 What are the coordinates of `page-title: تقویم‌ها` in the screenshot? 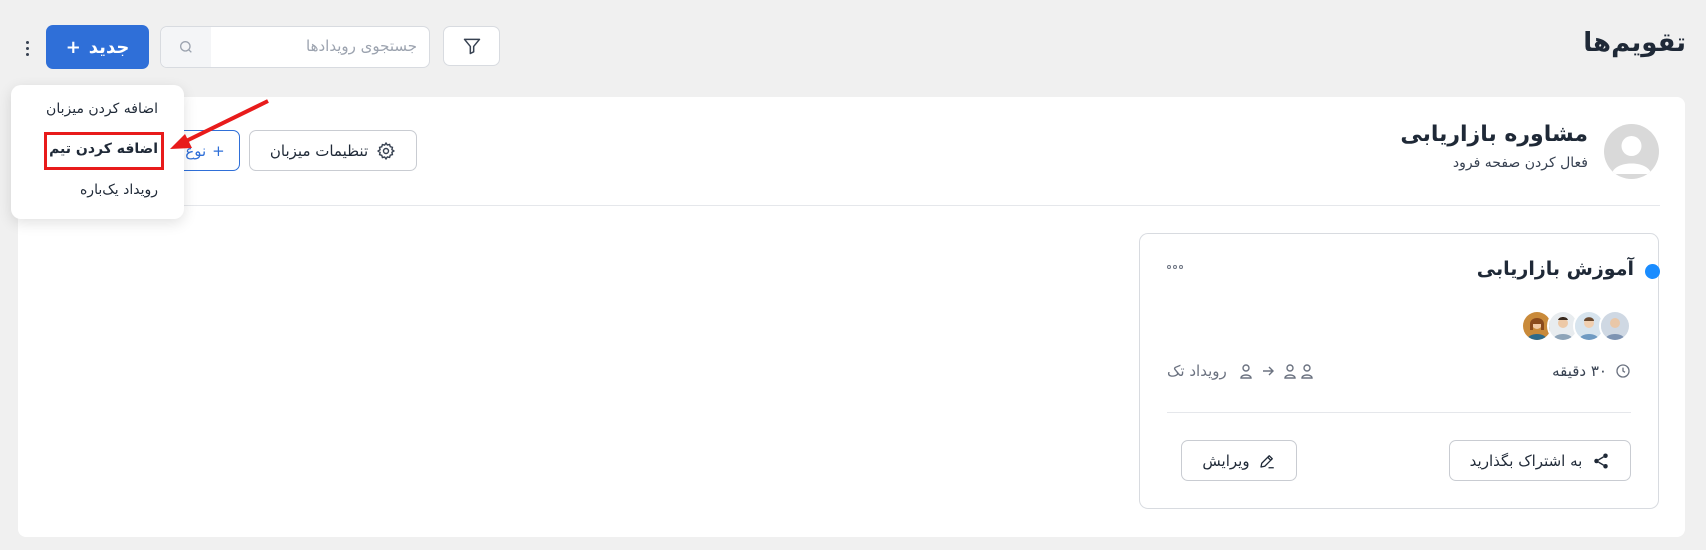 It's located at (1634, 43).